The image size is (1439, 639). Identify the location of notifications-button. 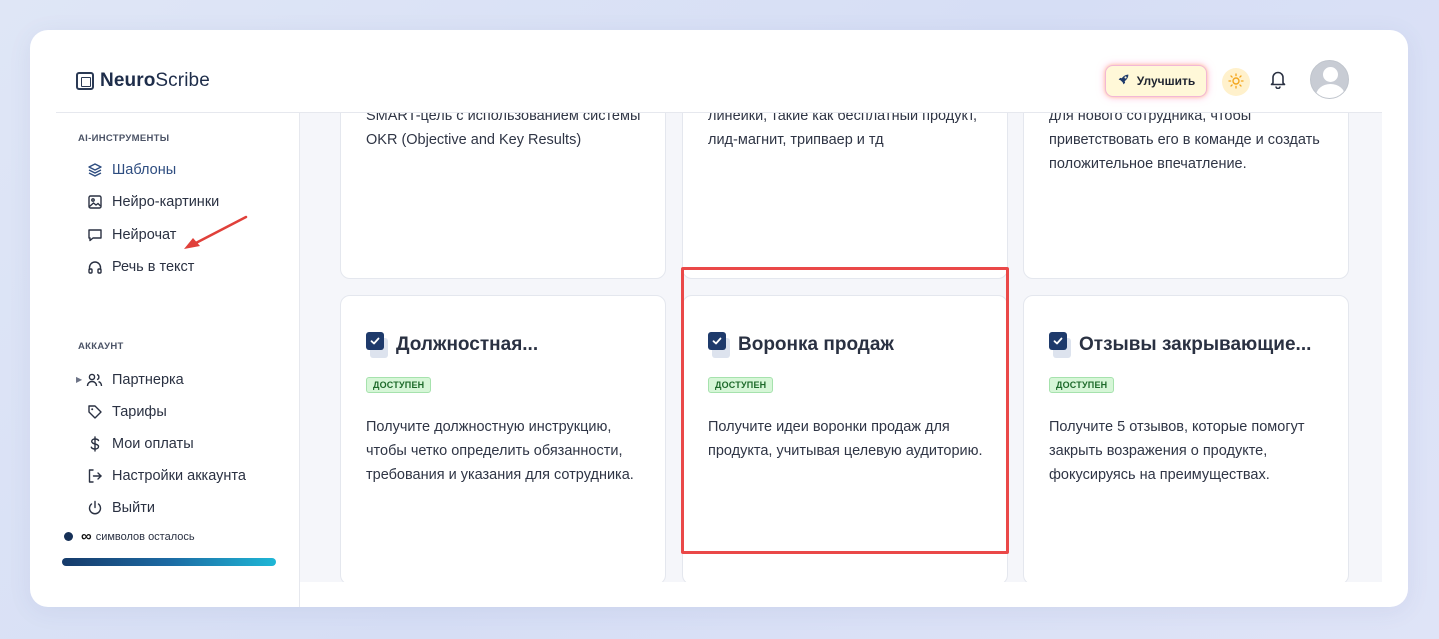
(1278, 81).